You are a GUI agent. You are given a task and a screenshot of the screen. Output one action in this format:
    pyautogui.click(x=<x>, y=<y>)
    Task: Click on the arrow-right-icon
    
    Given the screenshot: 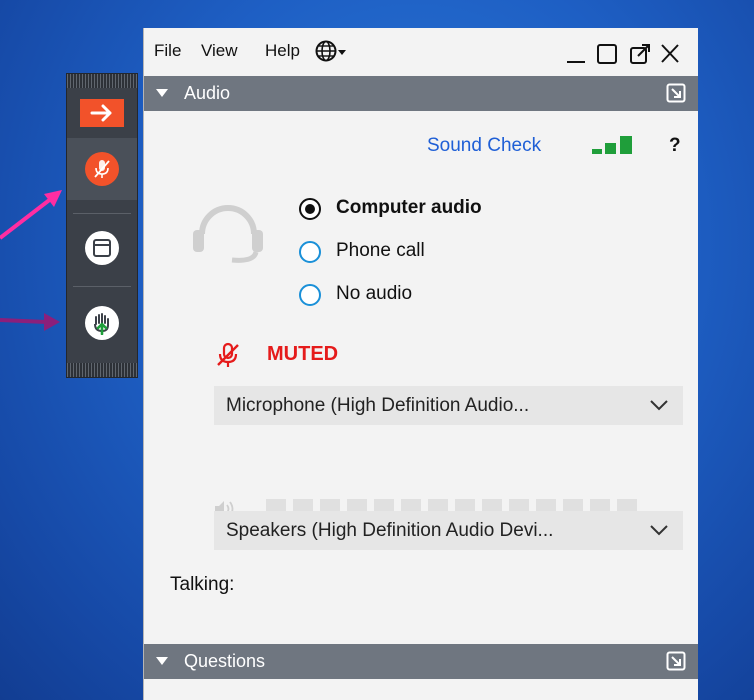 What is the action you would take?
    pyautogui.click(x=102, y=113)
    